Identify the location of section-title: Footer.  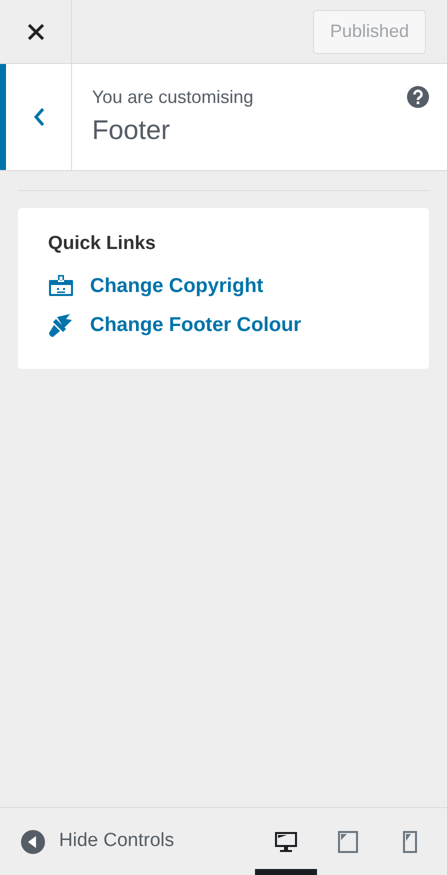
(131, 131).